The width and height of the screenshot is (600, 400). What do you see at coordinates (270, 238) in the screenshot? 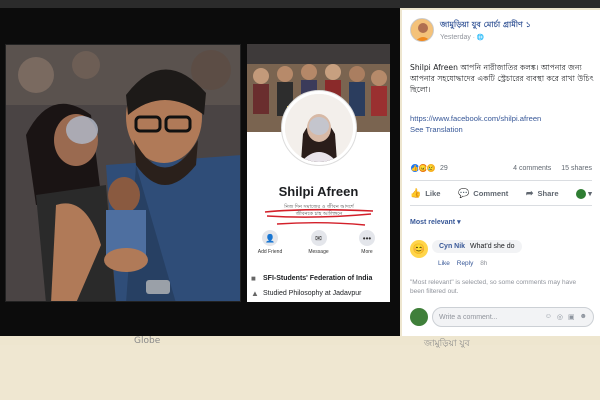
I see `add-friend-icon: 👤` at bounding box center [270, 238].